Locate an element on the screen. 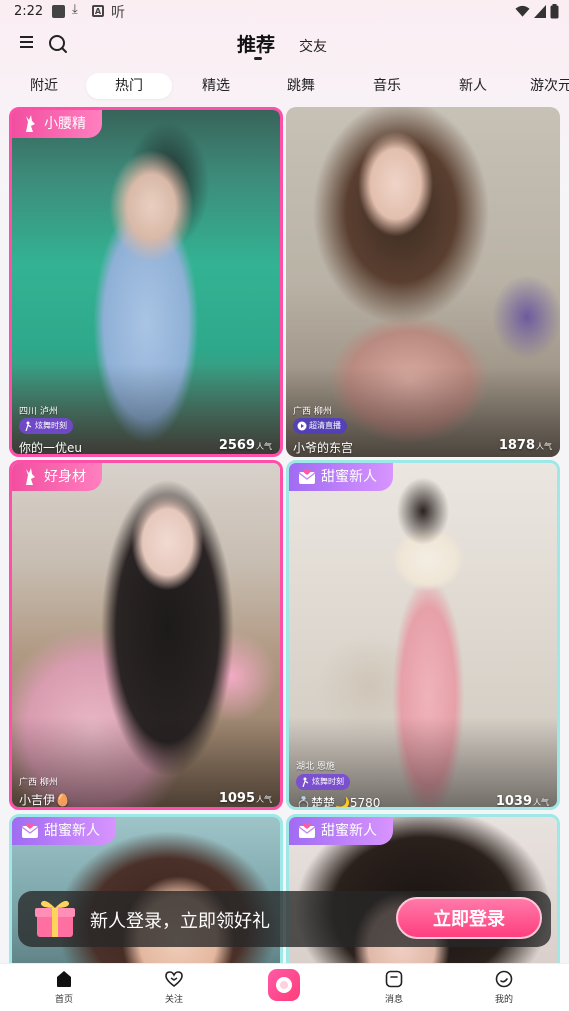 This screenshot has width=569, height=1011. card-location: 四川 泸州 is located at coordinates (38, 412).